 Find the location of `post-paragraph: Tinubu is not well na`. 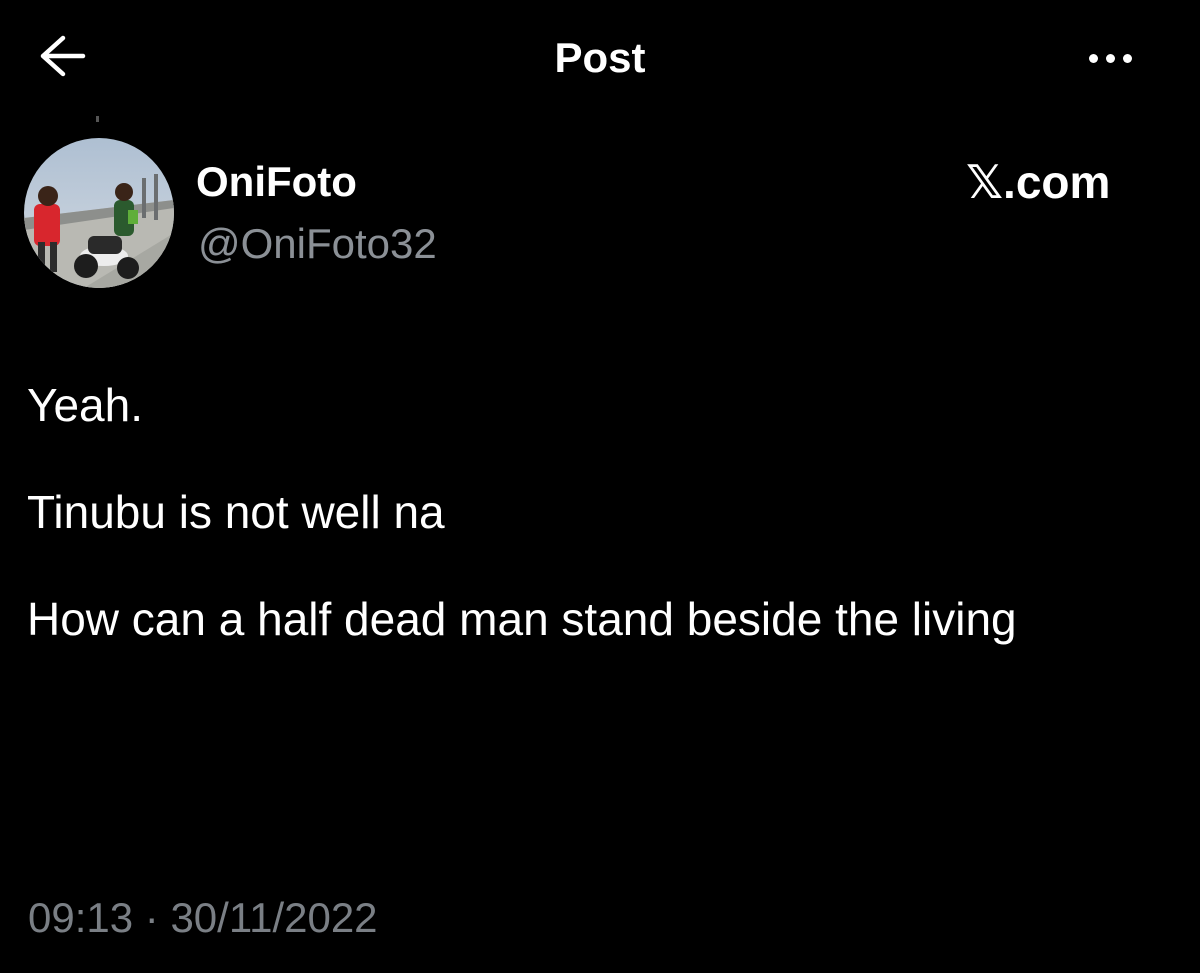

post-paragraph: Tinubu is not well na is located at coordinates (236, 512).